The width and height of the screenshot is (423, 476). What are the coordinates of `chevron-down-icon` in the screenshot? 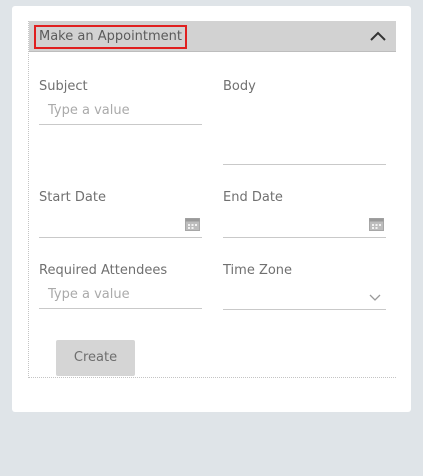 It's located at (375, 296).